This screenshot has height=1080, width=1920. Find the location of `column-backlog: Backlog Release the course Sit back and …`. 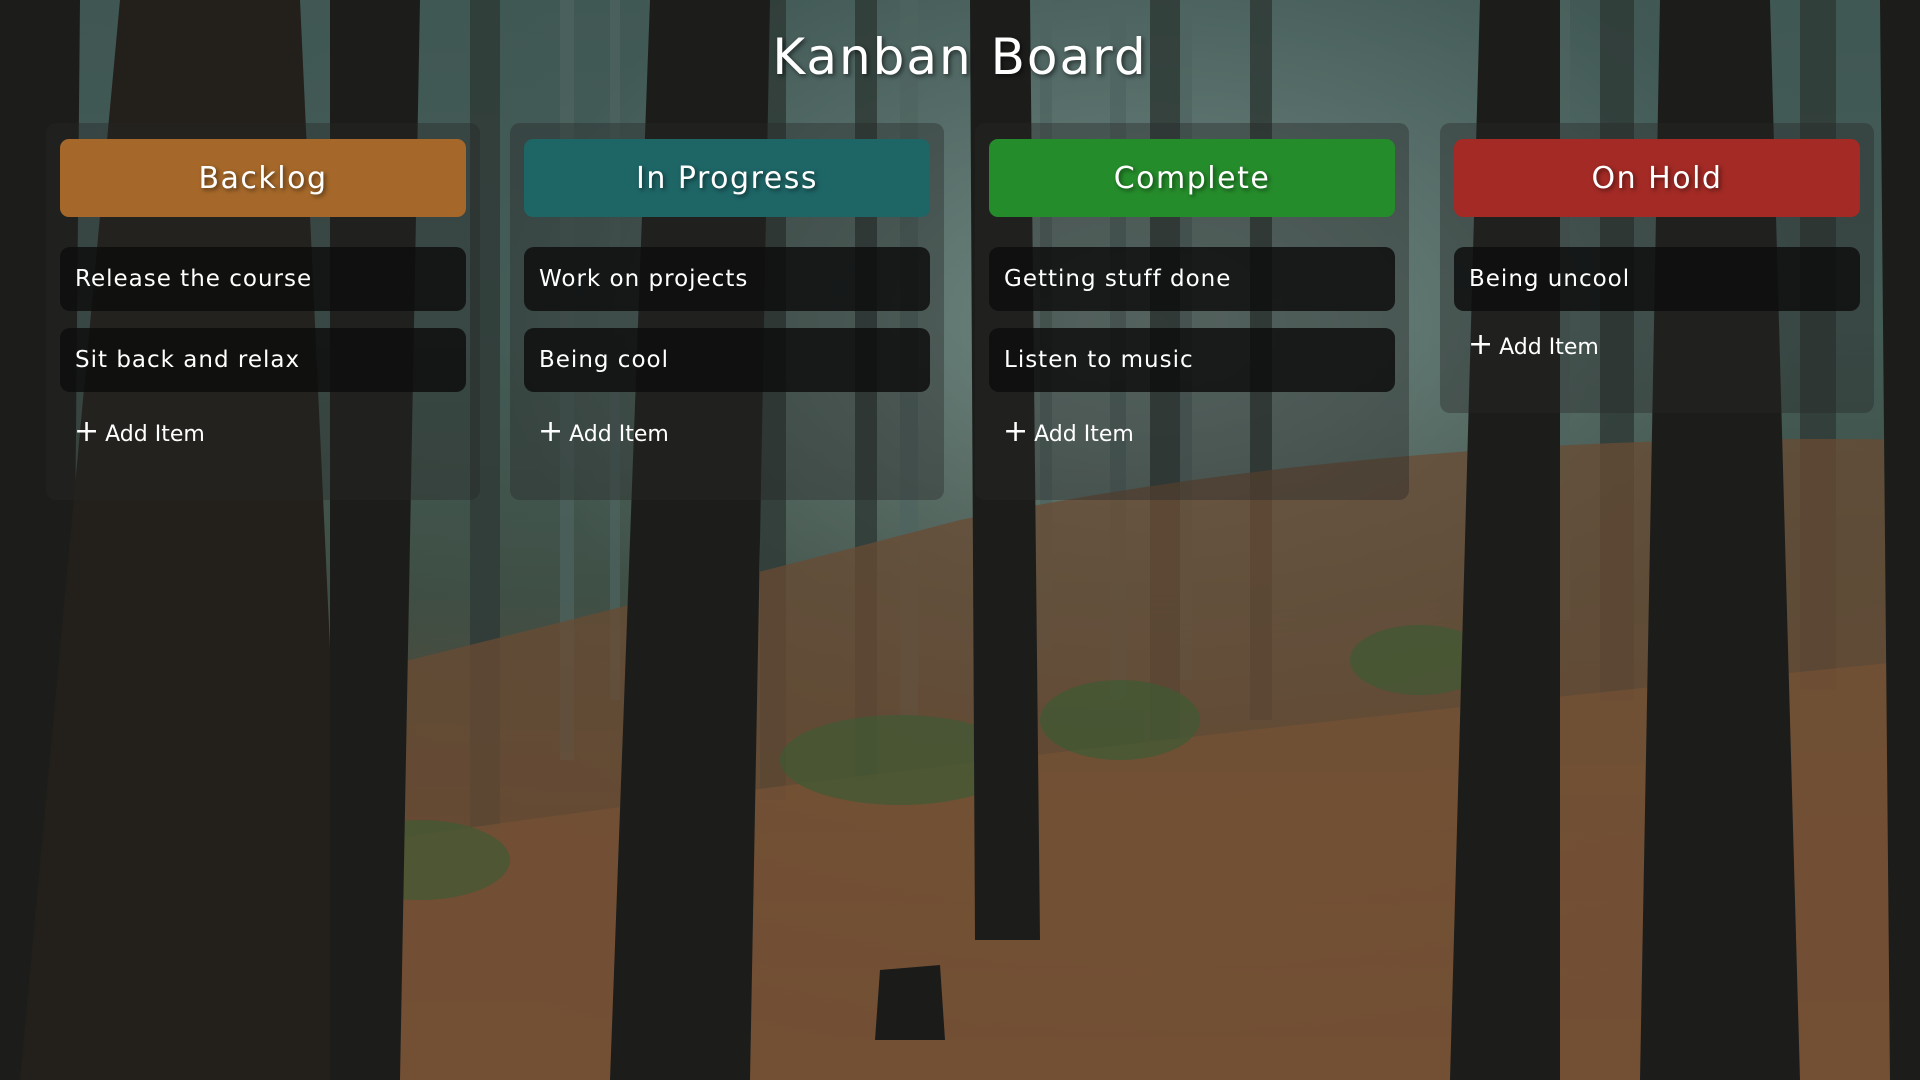

column-backlog: Backlog Release the course Sit back and … is located at coordinates (263, 311).